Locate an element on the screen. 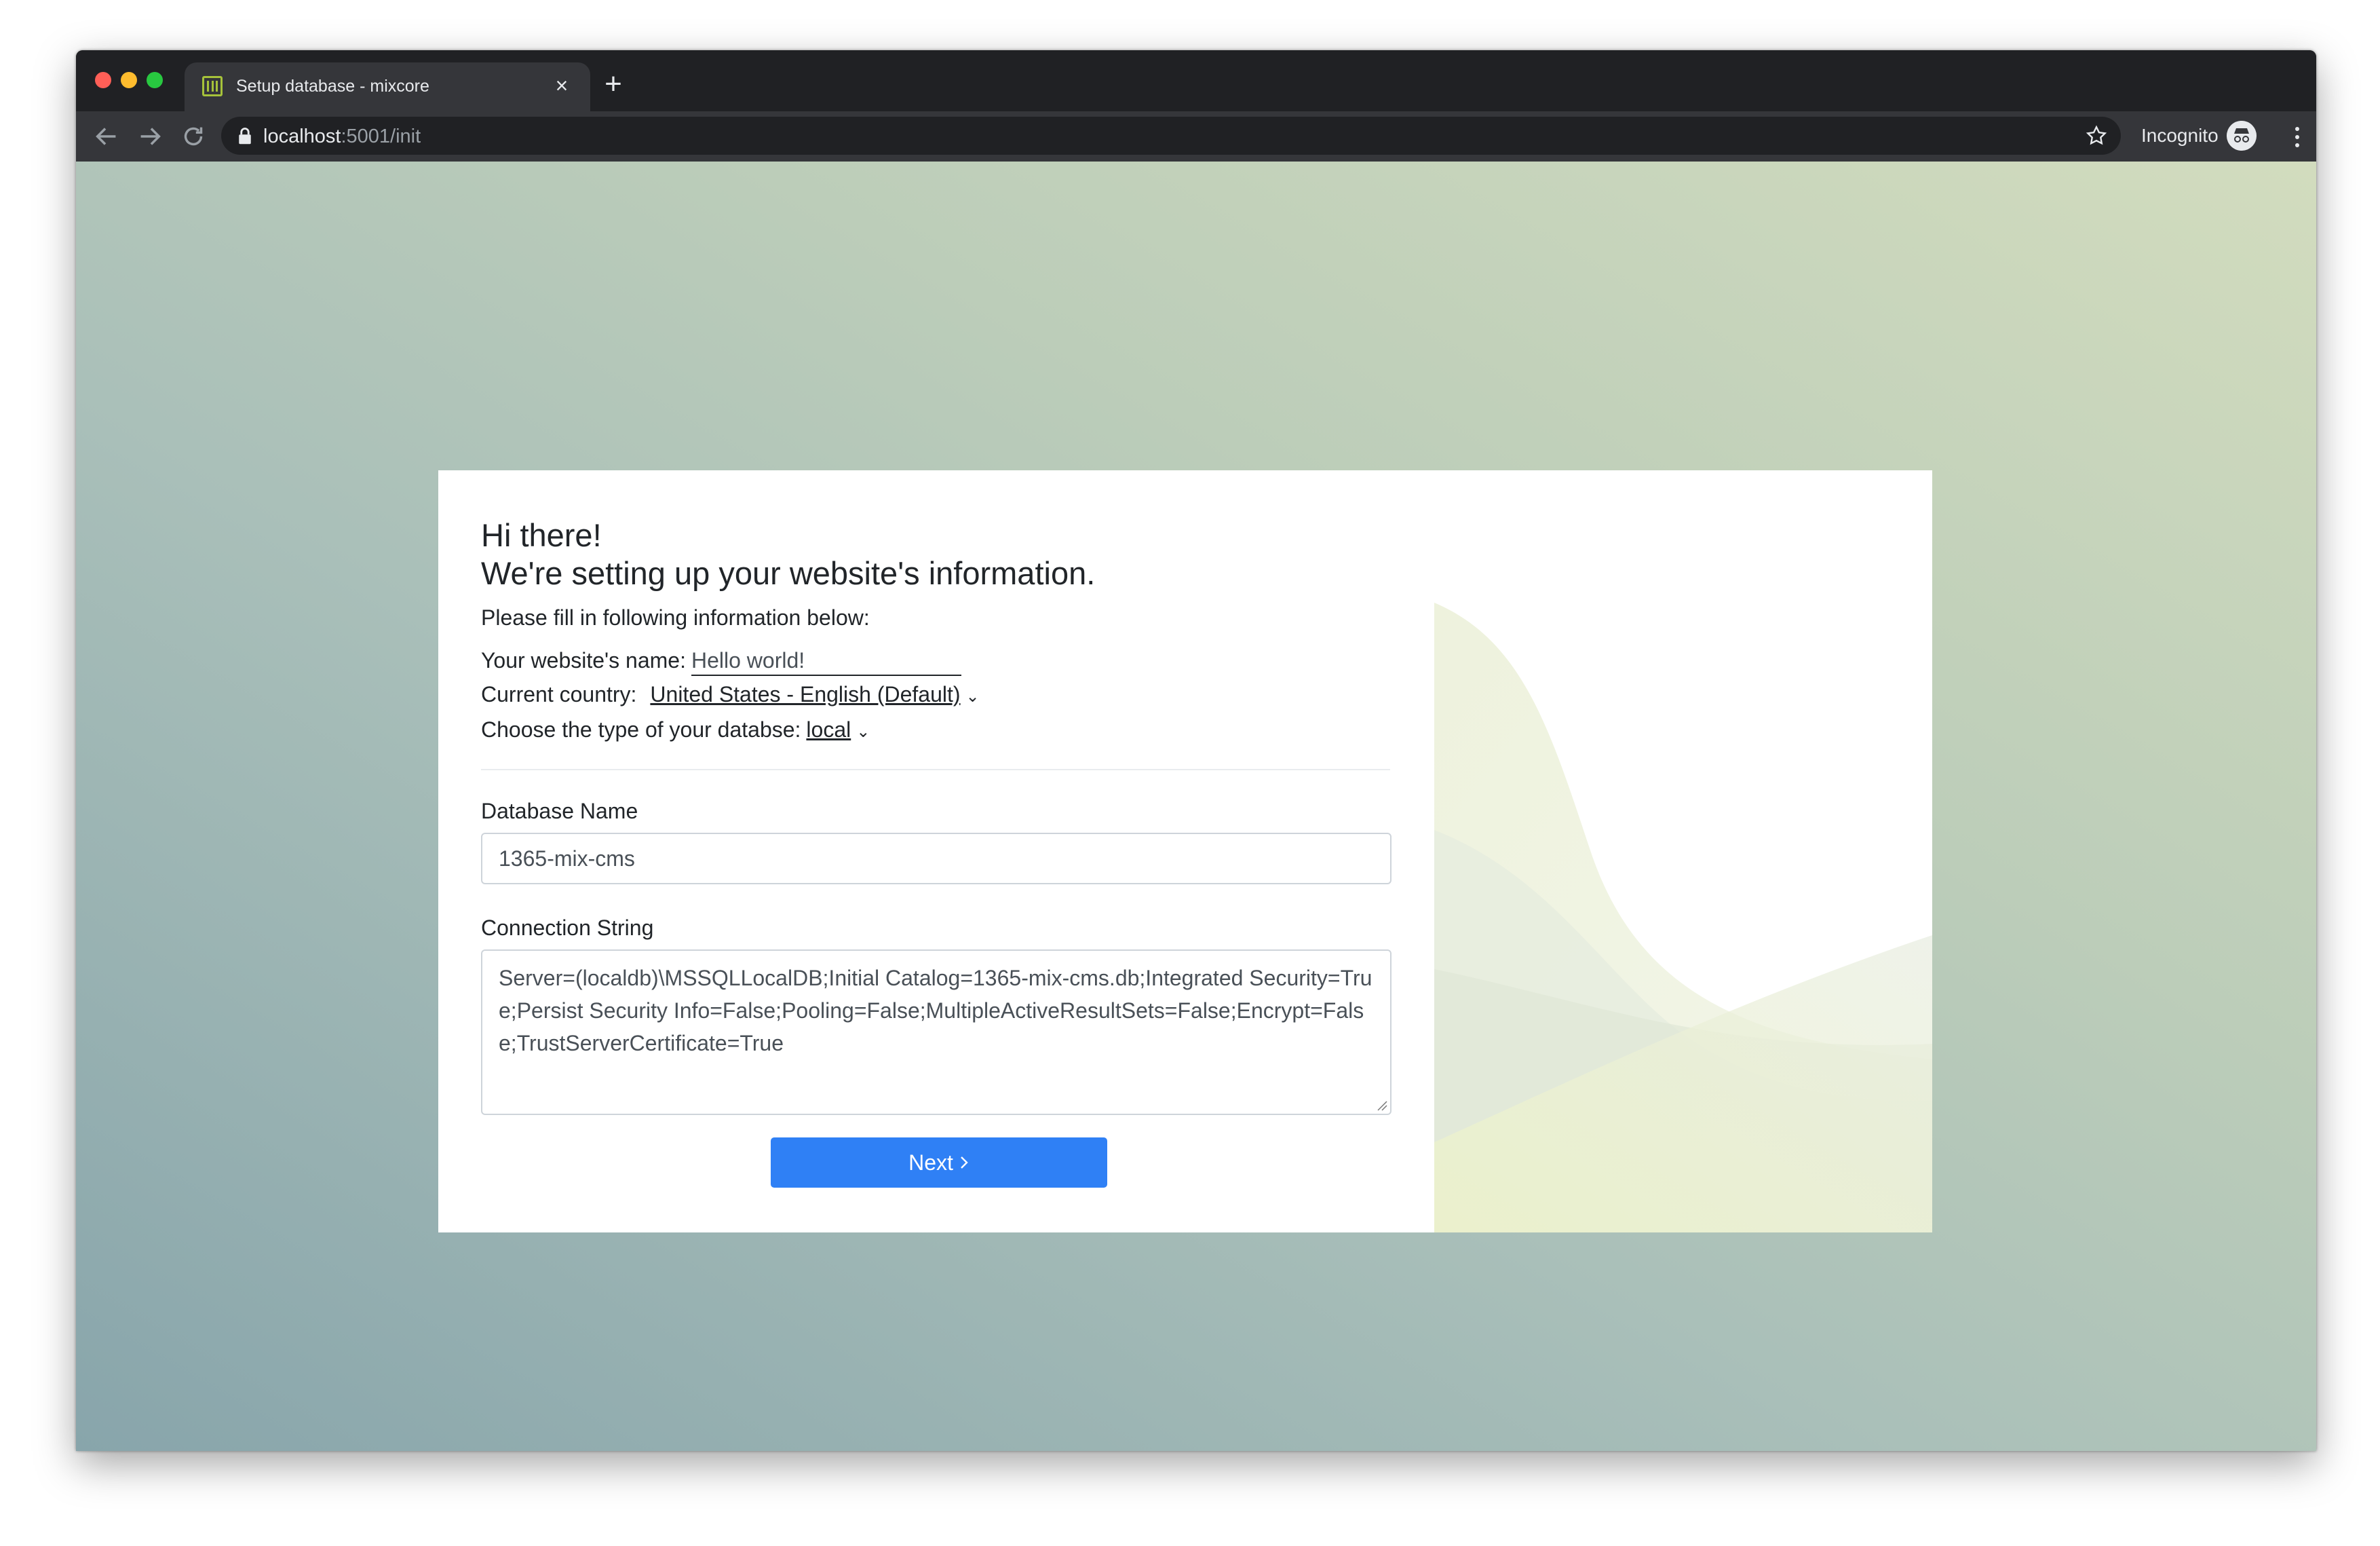 This screenshot has height=1546, width=2380. connection-string-label: Connection String is located at coordinates (567, 928).